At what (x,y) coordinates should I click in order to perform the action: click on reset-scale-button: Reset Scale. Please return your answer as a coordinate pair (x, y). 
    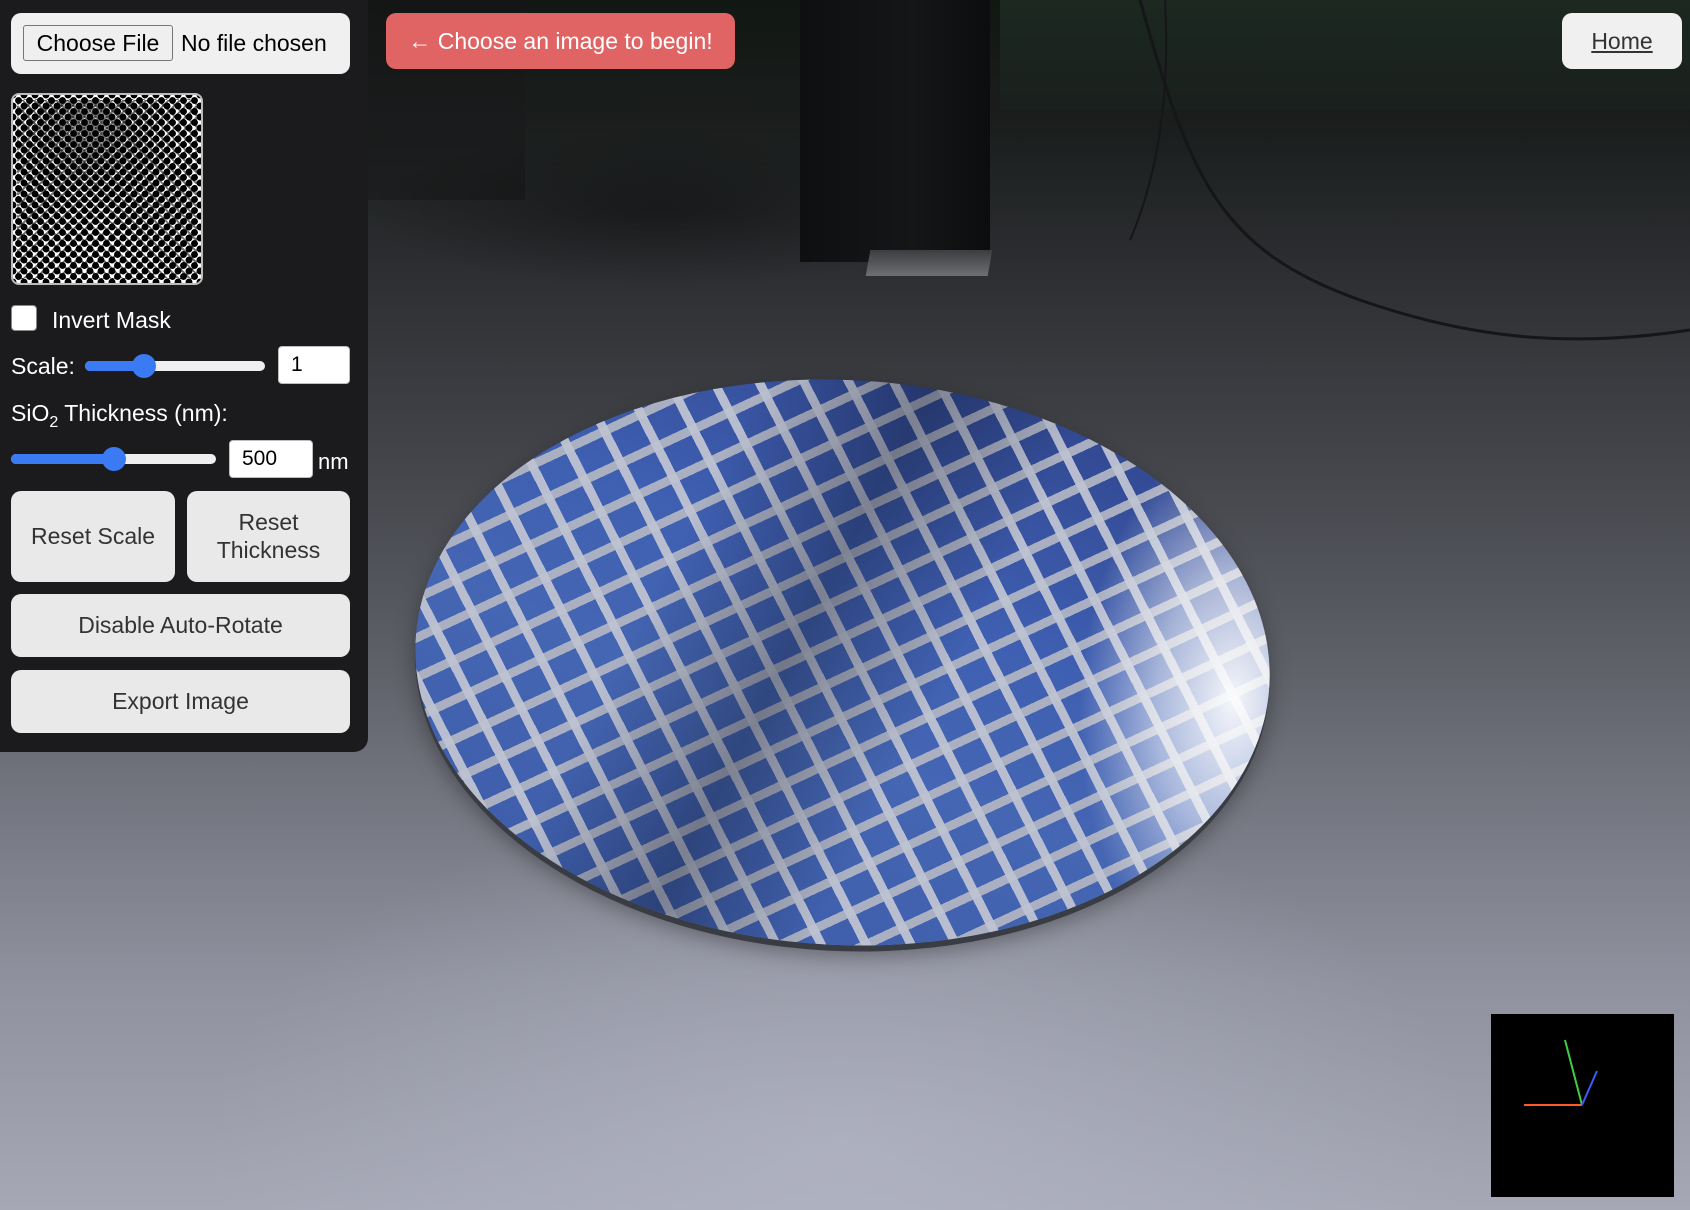
    Looking at the image, I should click on (93, 536).